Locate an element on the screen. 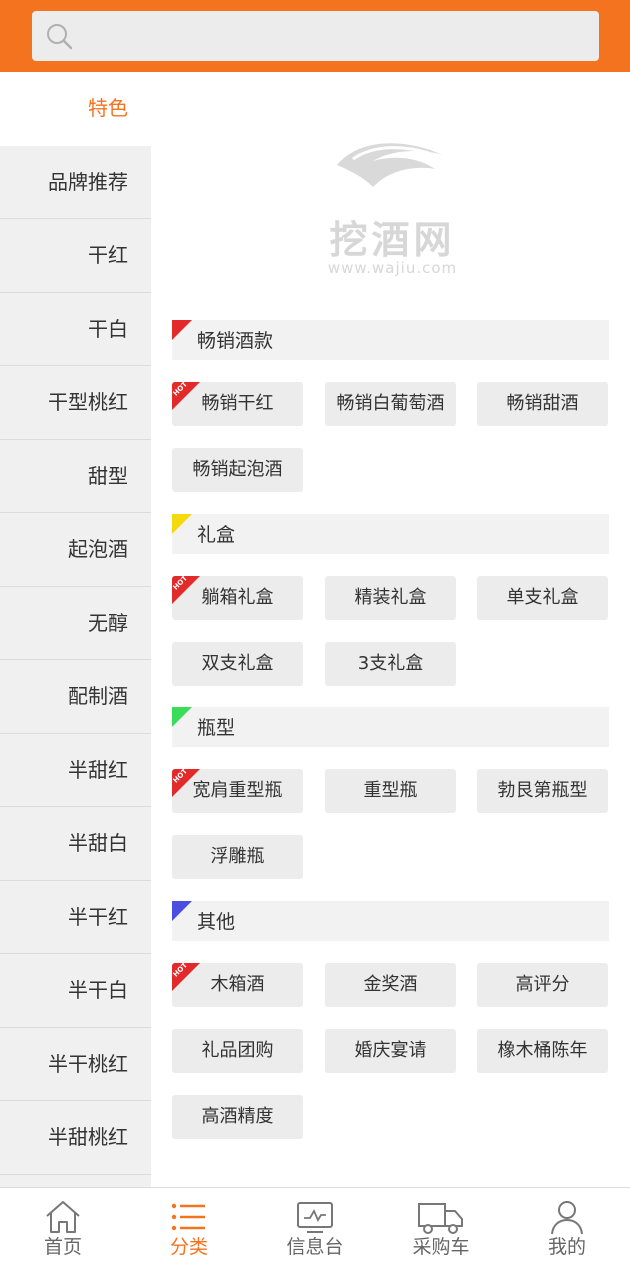 This screenshot has width=630, height=1280. tag-bestseller-dry-red: HOT 畅销干红 is located at coordinates (237, 404).